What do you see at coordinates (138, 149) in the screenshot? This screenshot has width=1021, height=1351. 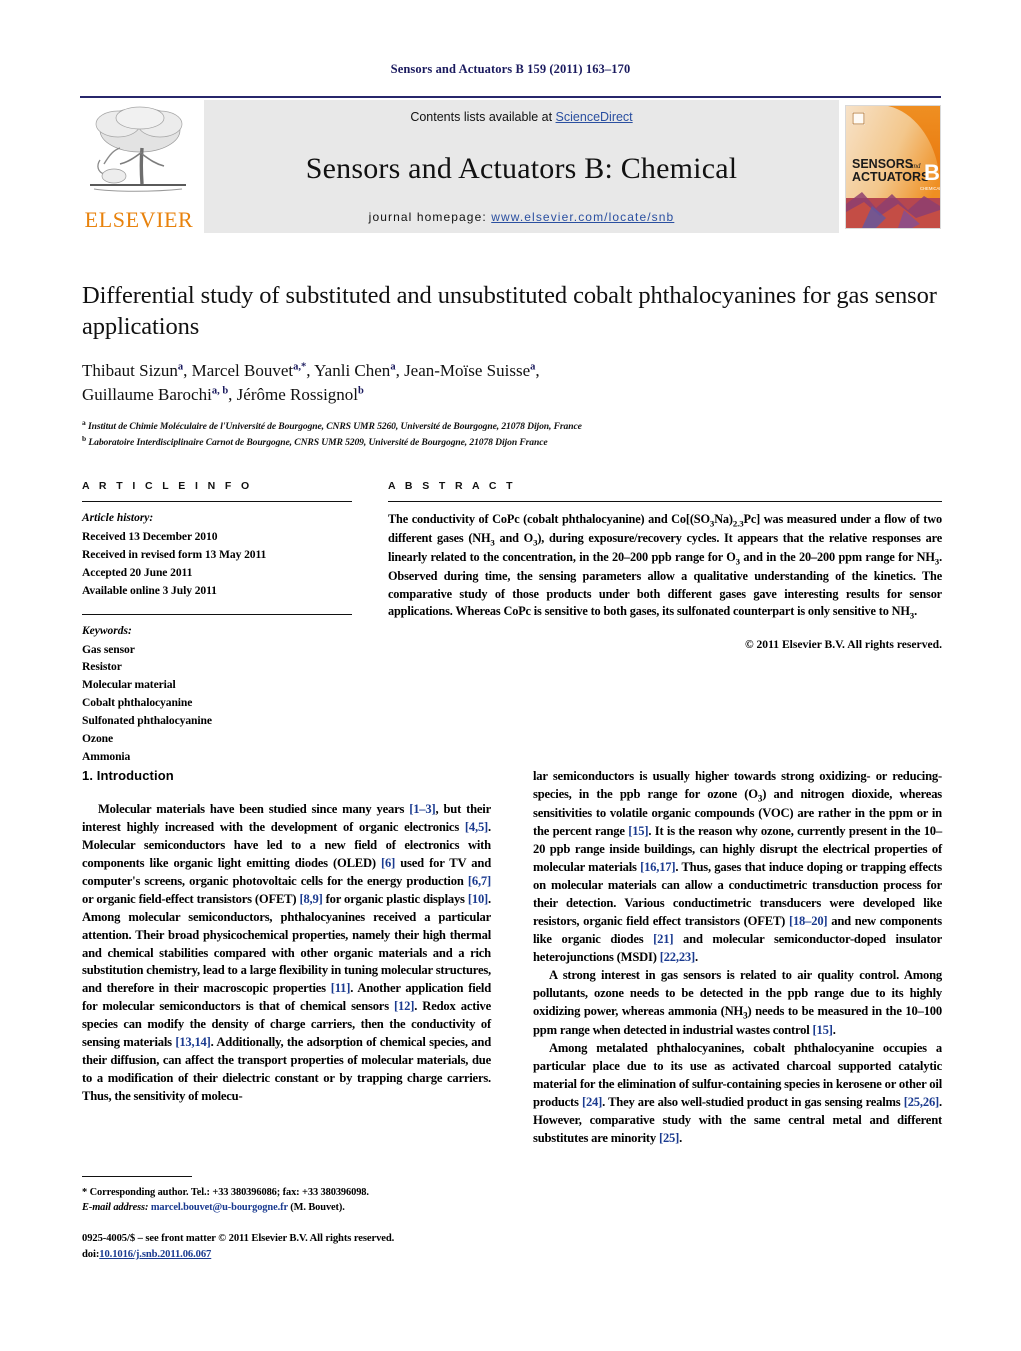 I see `elsevier-tree-icon` at bounding box center [138, 149].